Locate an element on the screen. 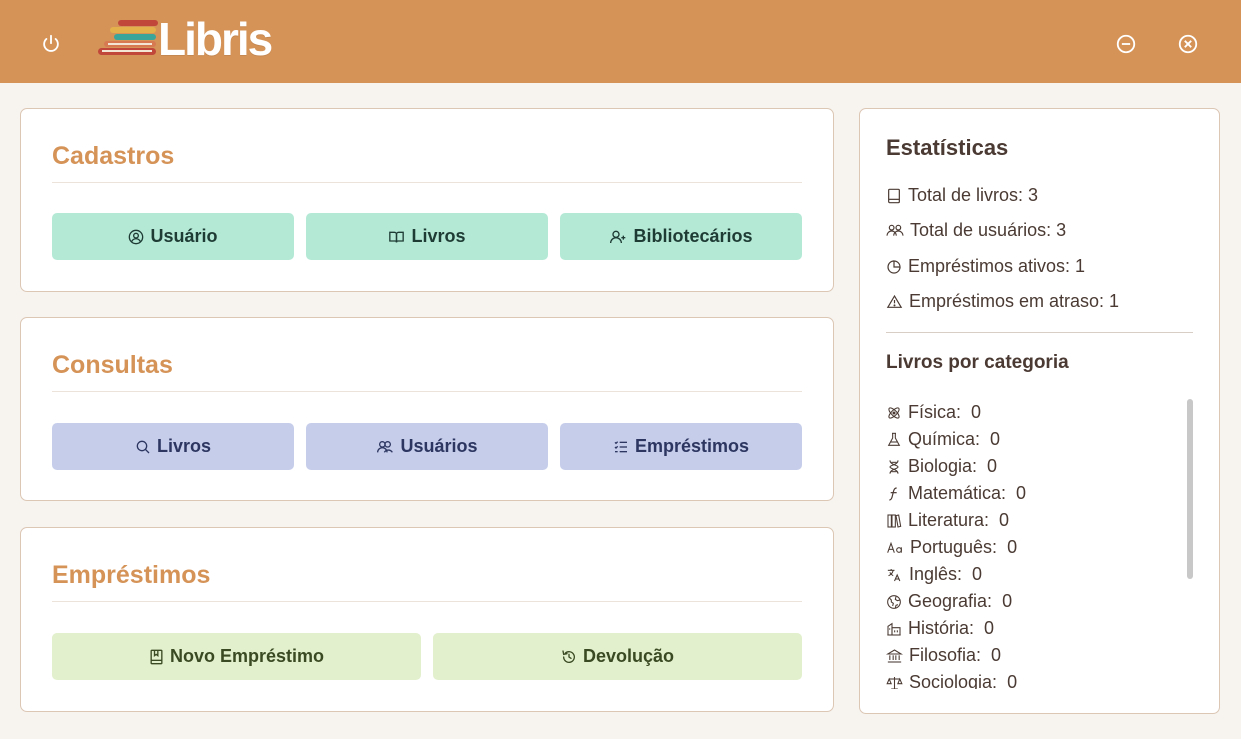  category-item: Literatura: 0 is located at coordinates (1031, 520).